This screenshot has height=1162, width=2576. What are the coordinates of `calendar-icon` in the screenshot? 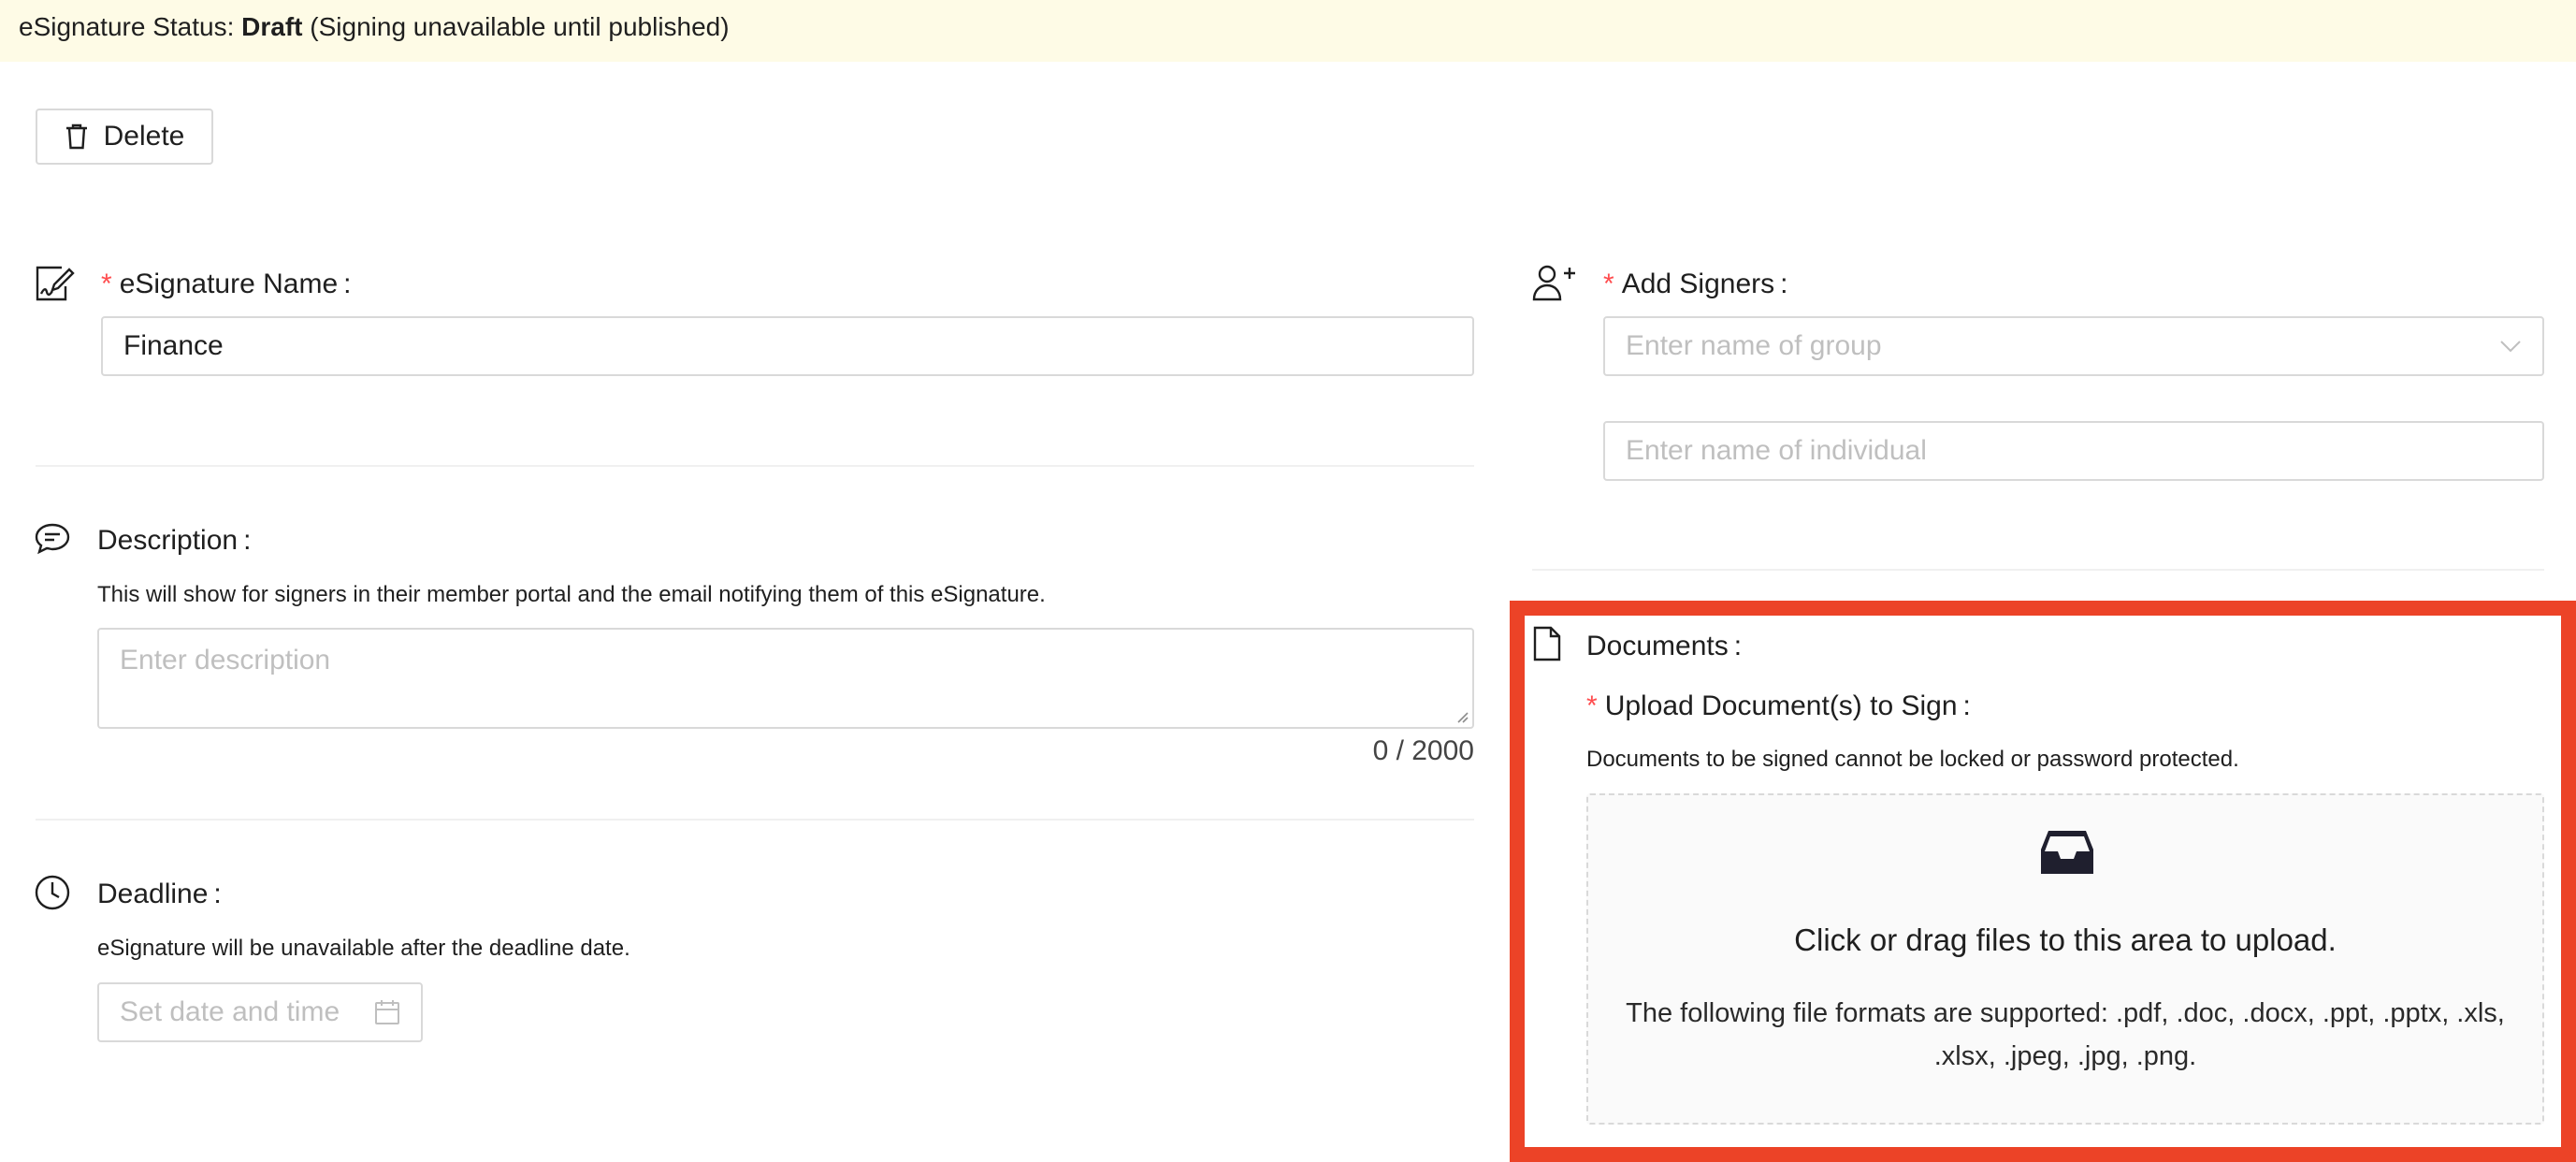 It's located at (387, 1012).